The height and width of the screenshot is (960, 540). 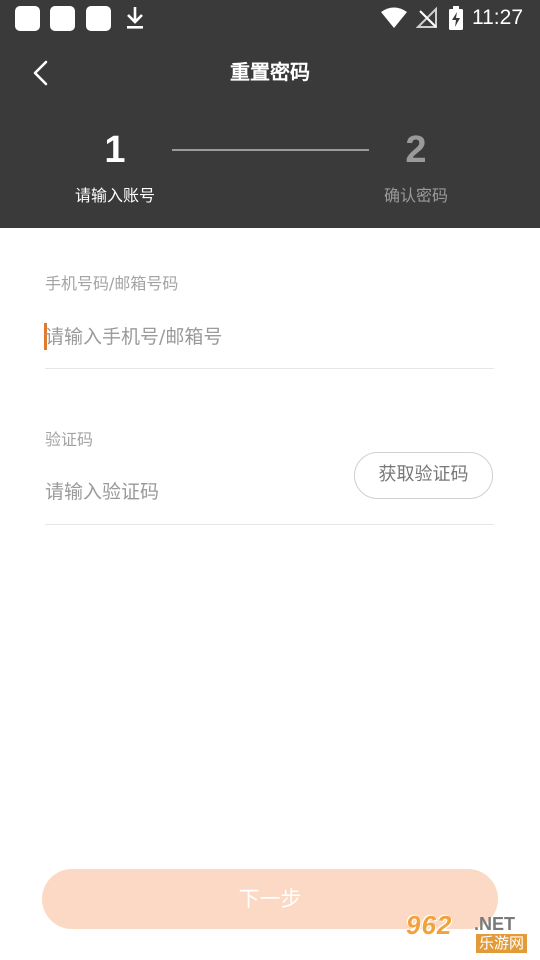 I want to click on verification-code-input, so click(x=190, y=492).